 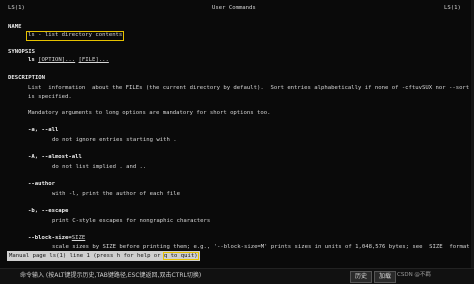 What do you see at coordinates (114, 140) in the screenshot?
I see `option-desc: do not ignore entries starting with .` at bounding box center [114, 140].